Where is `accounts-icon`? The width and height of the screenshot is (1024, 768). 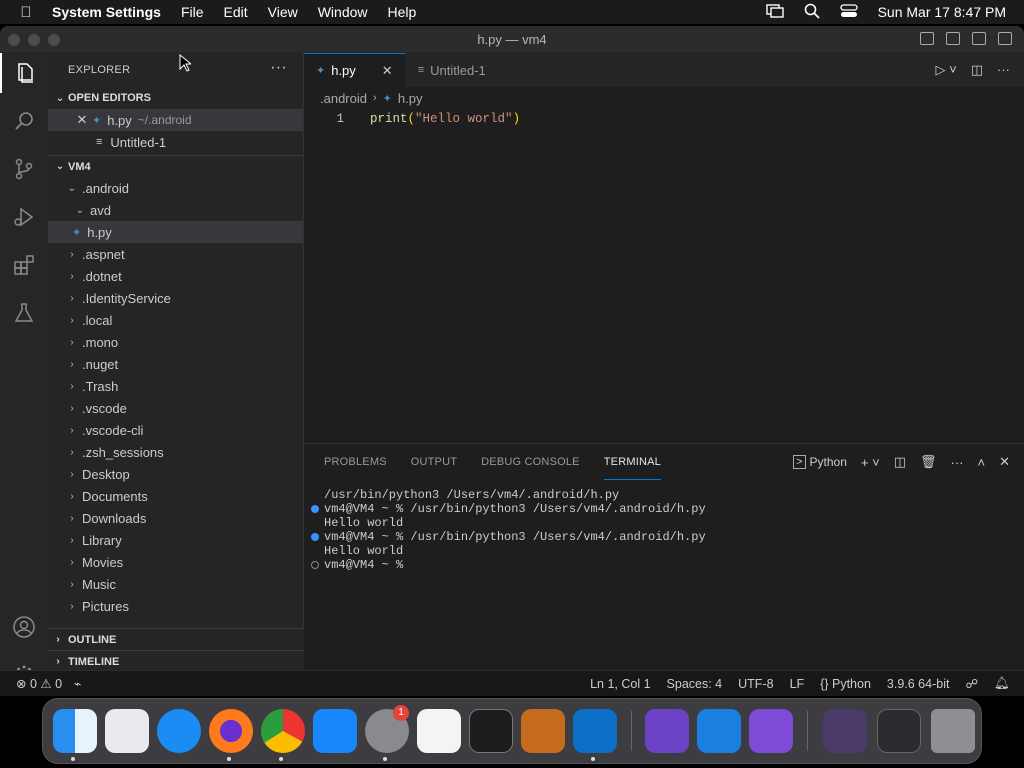
accounts-icon is located at coordinates (24, 627).